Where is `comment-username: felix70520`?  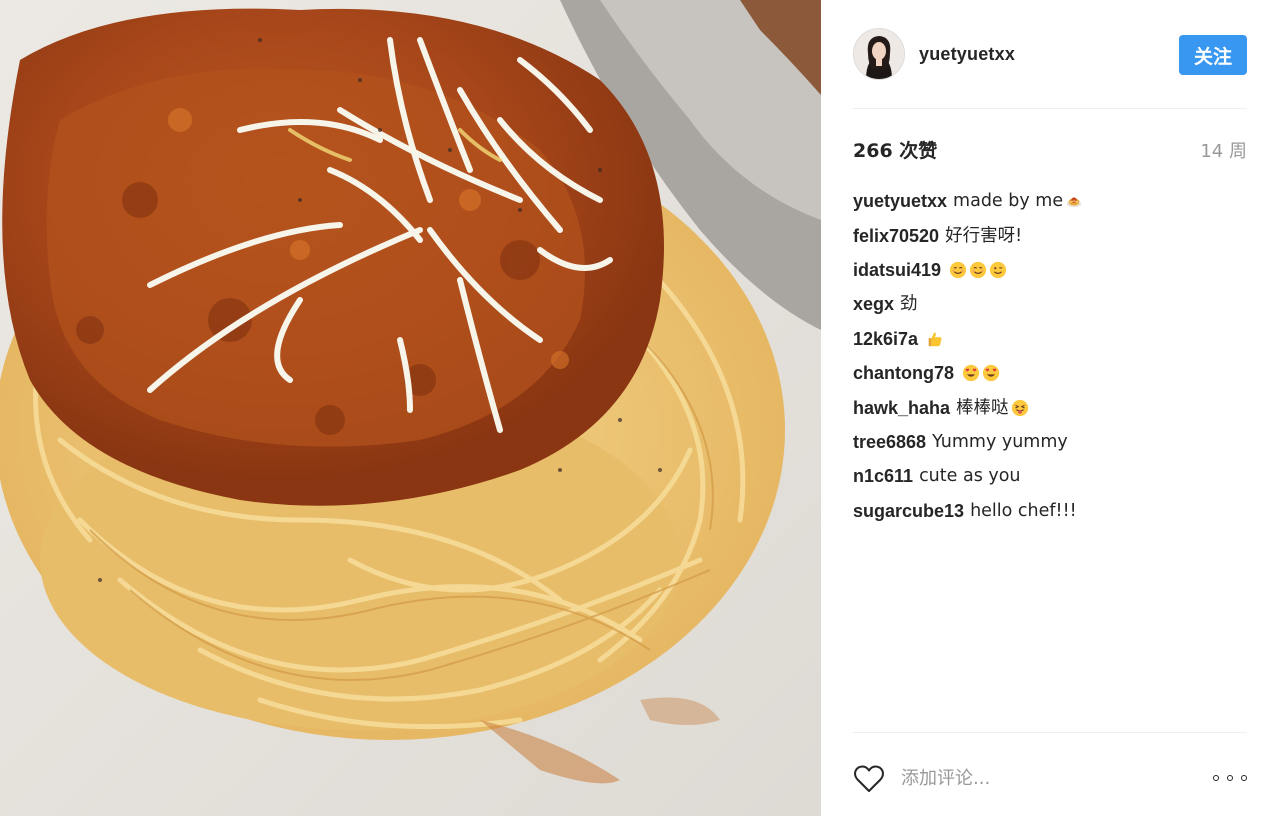 comment-username: felix70520 is located at coordinates (896, 236).